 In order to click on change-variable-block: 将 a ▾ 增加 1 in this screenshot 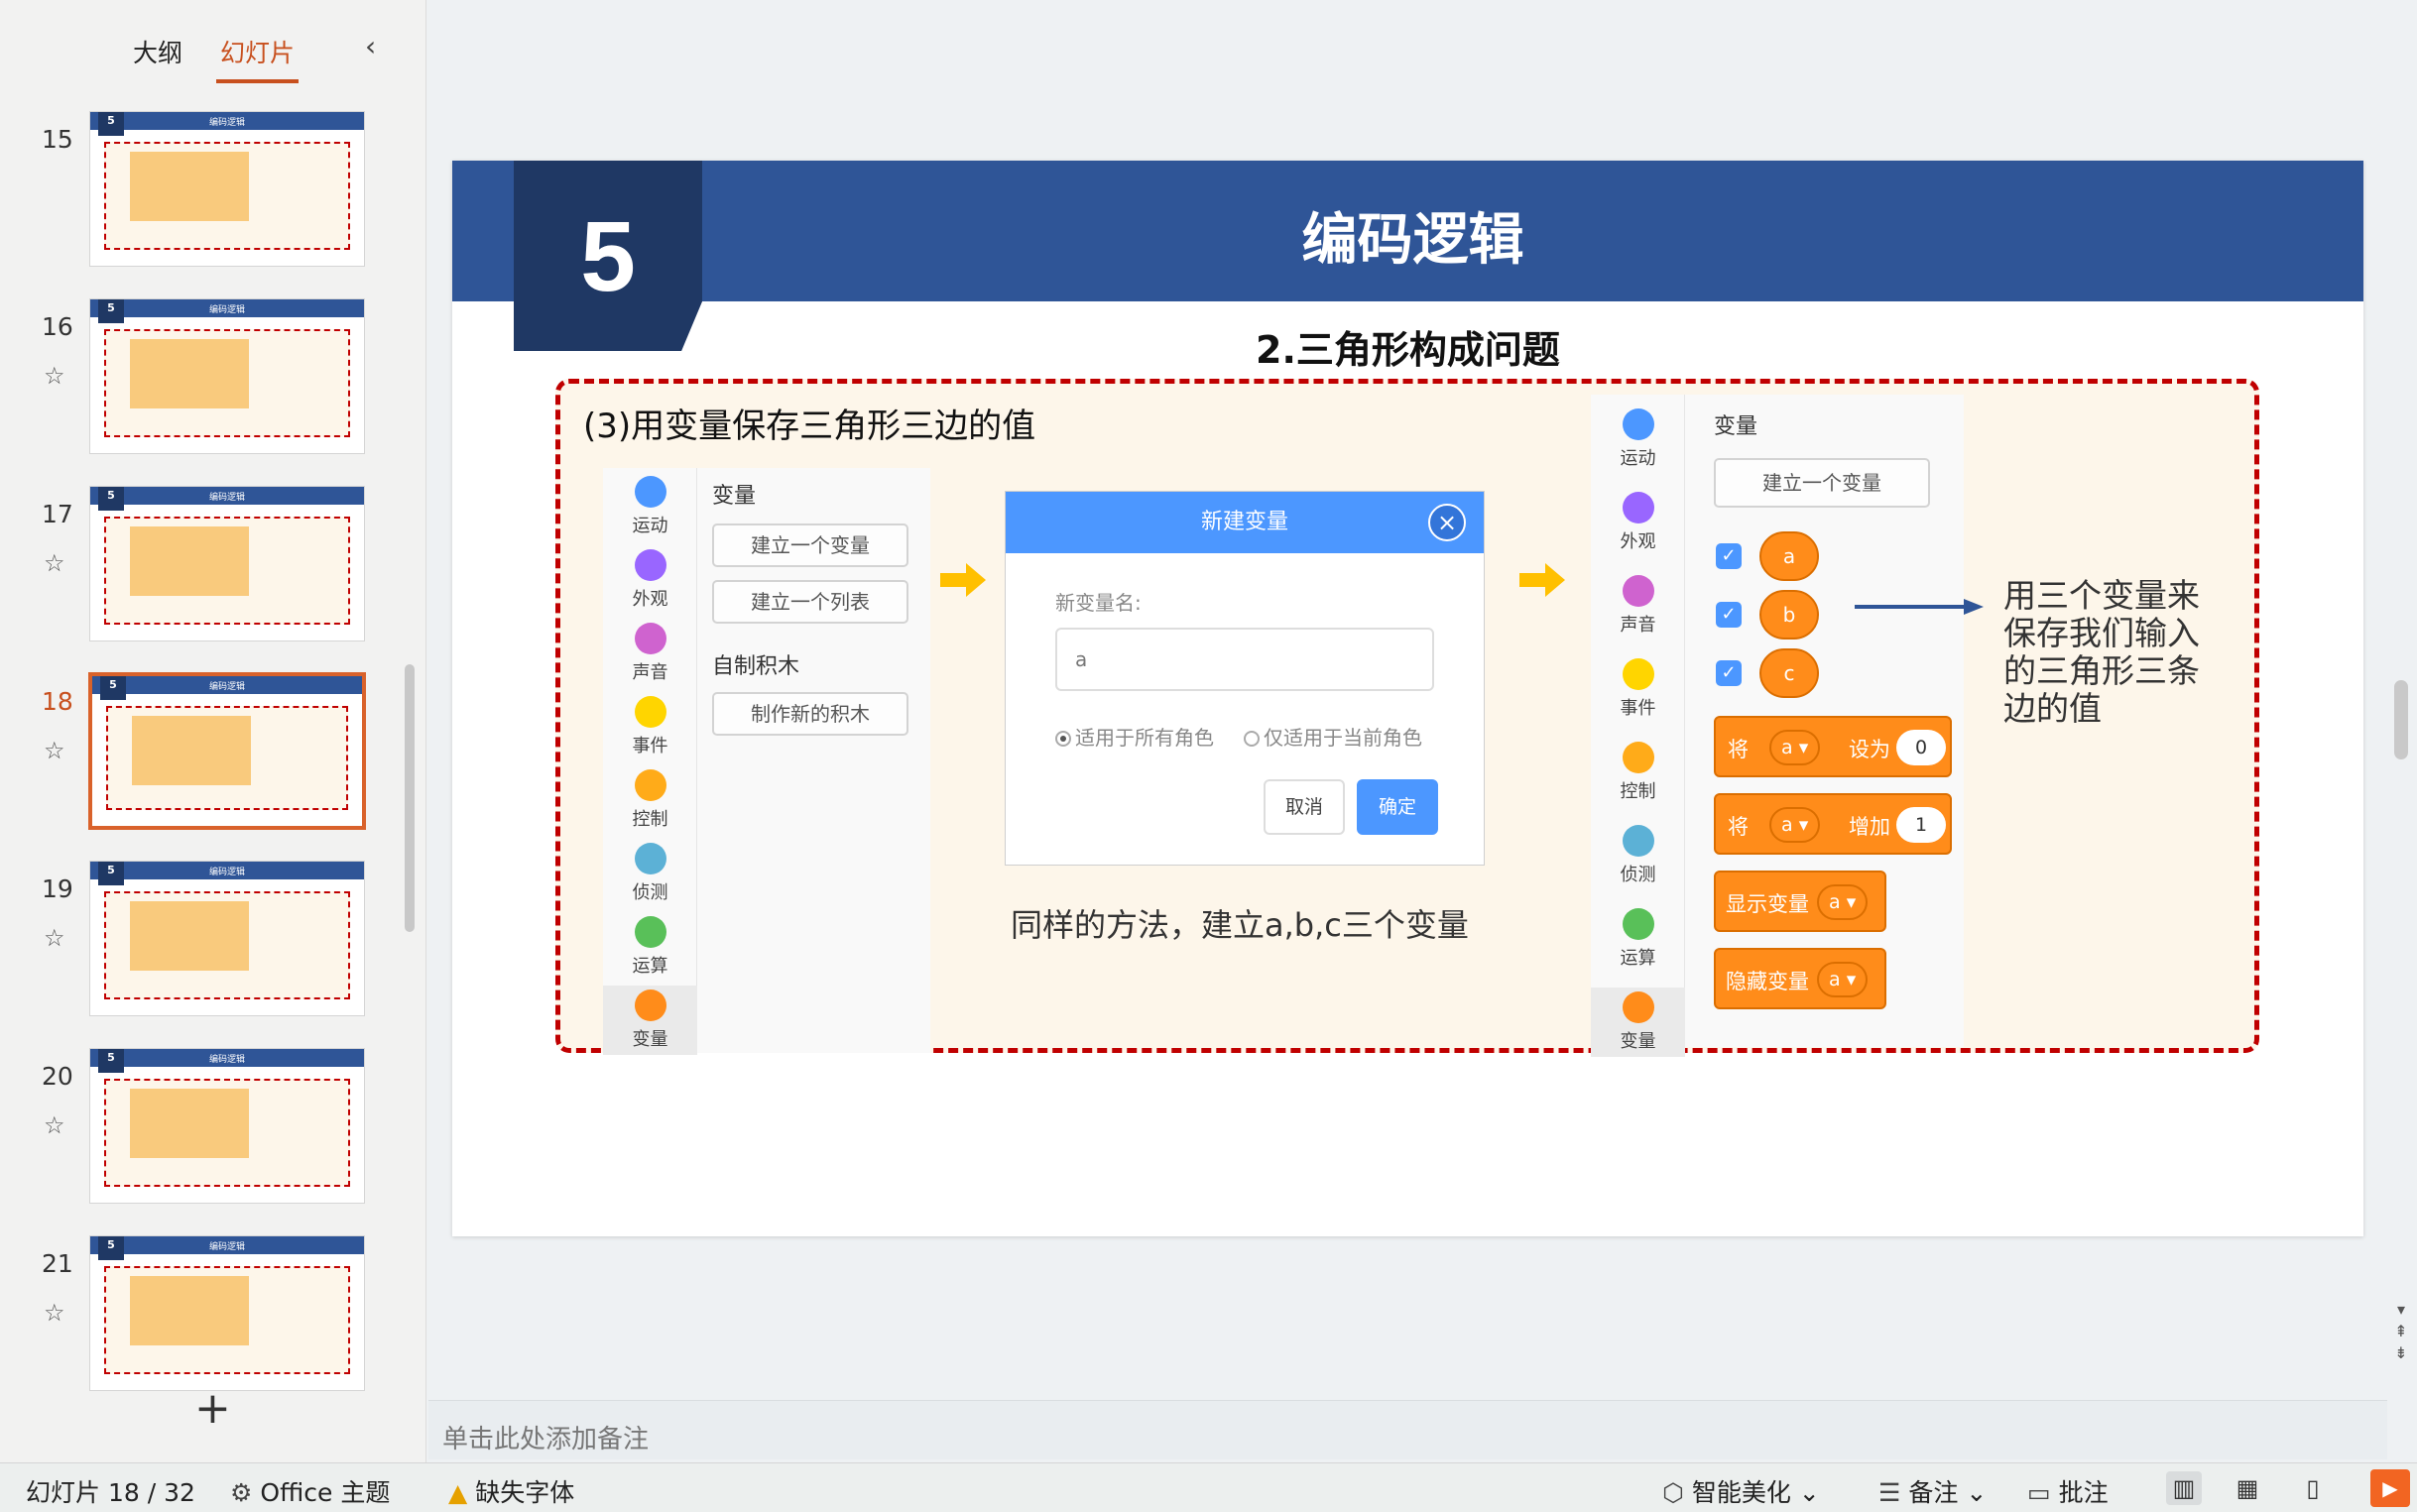, I will do `click(1833, 824)`.